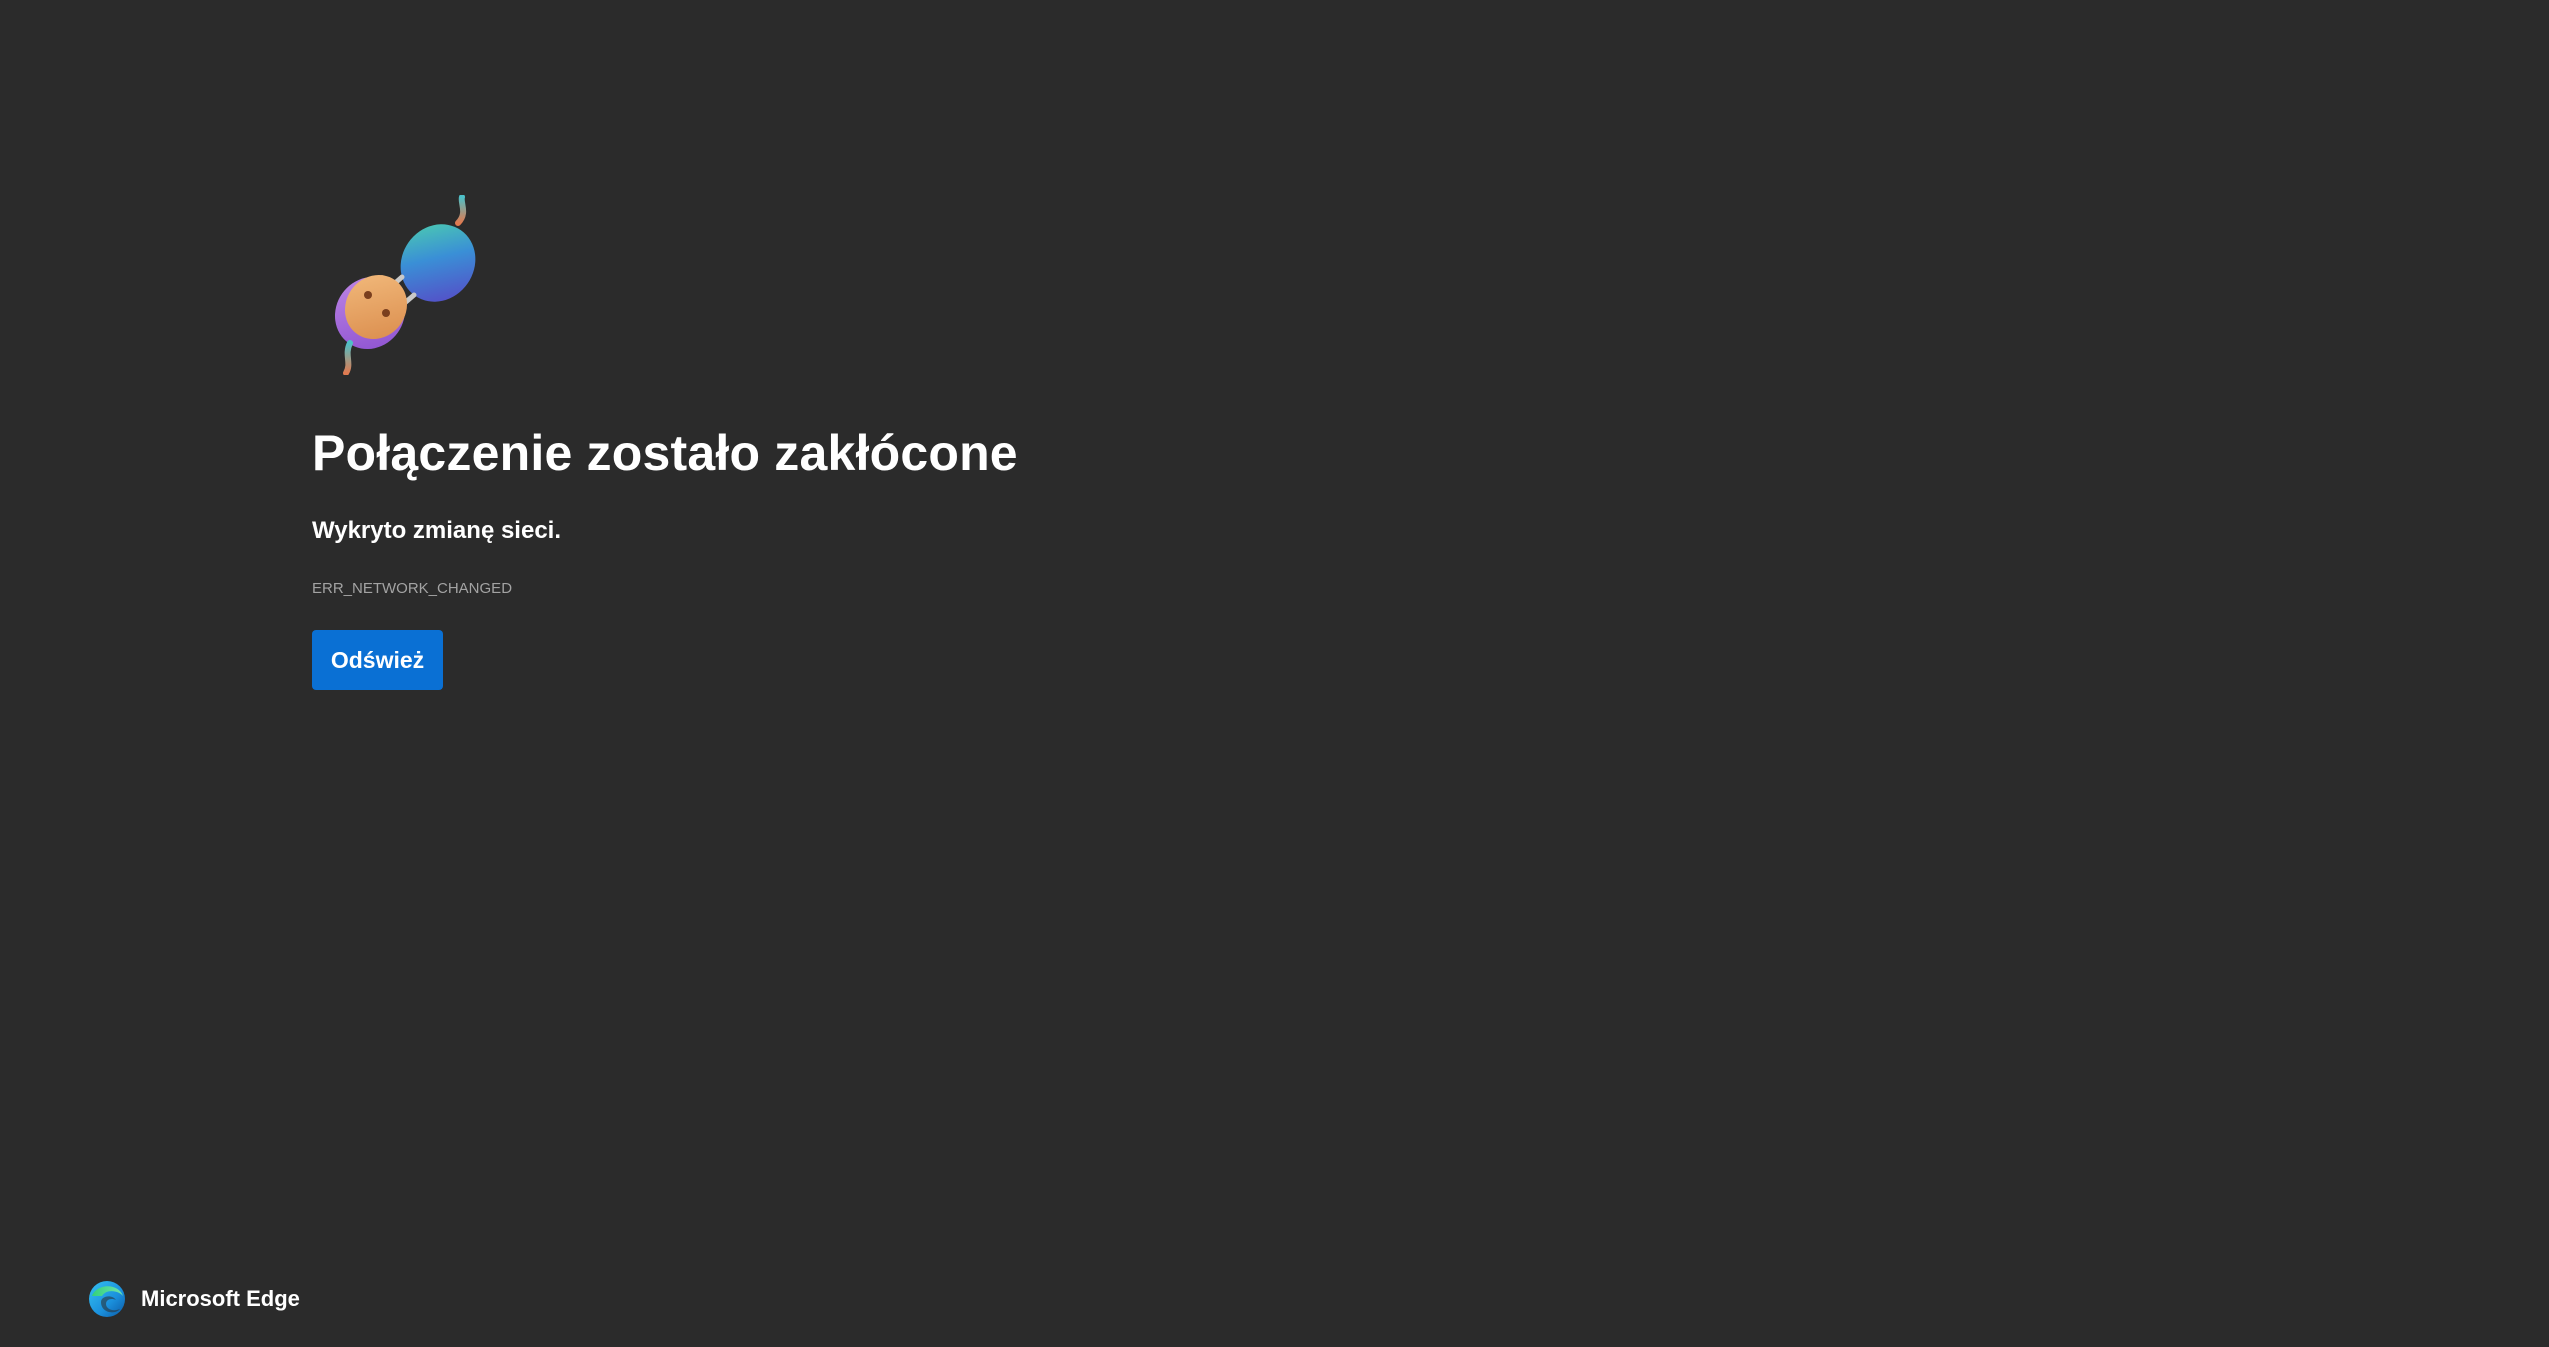 The width and height of the screenshot is (2549, 1347). What do you see at coordinates (436, 530) in the screenshot?
I see `error-description: Wykryto zmianę sieci.` at bounding box center [436, 530].